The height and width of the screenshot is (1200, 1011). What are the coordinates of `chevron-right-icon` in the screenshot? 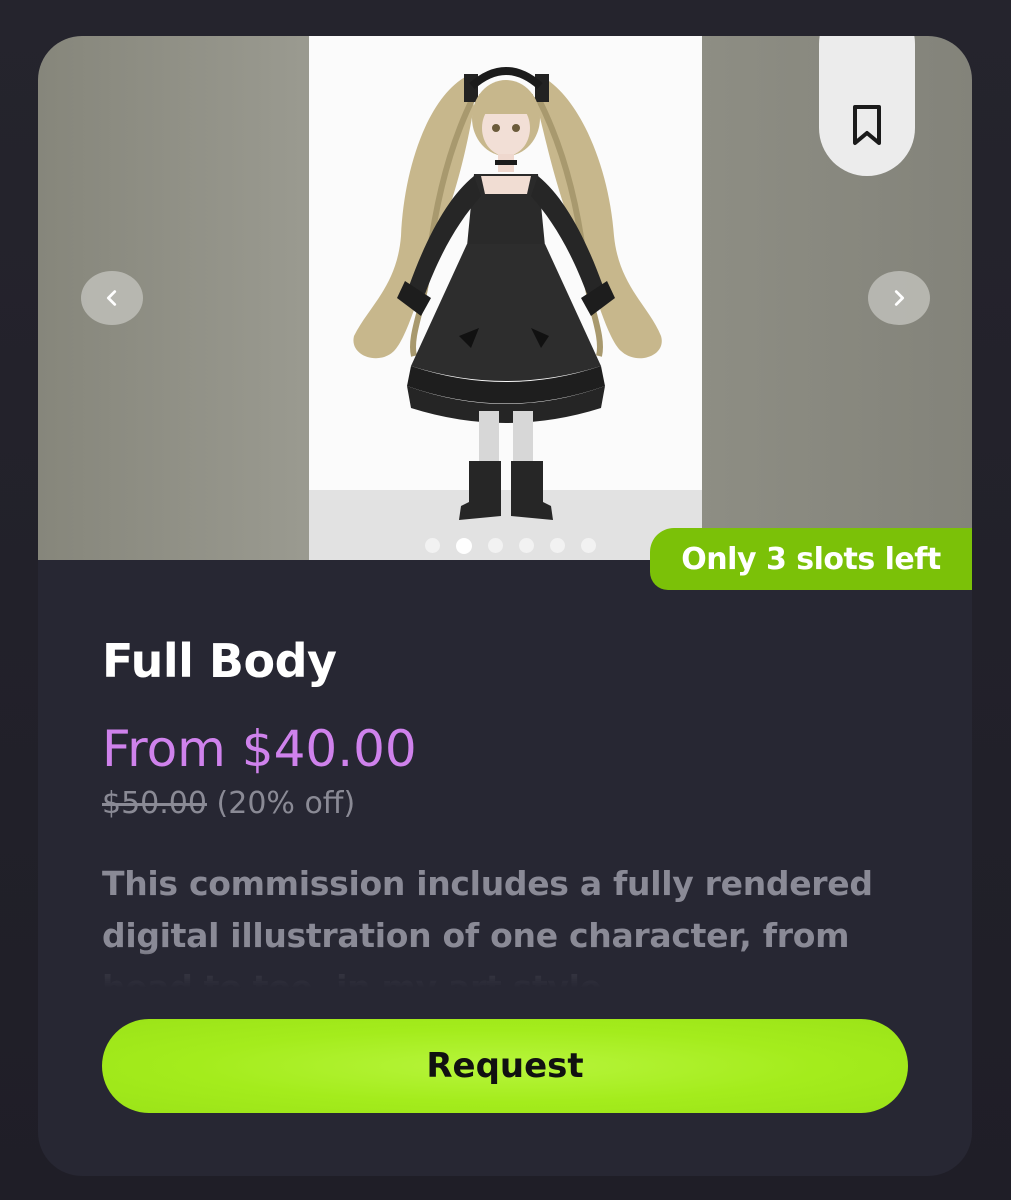 It's located at (899, 298).